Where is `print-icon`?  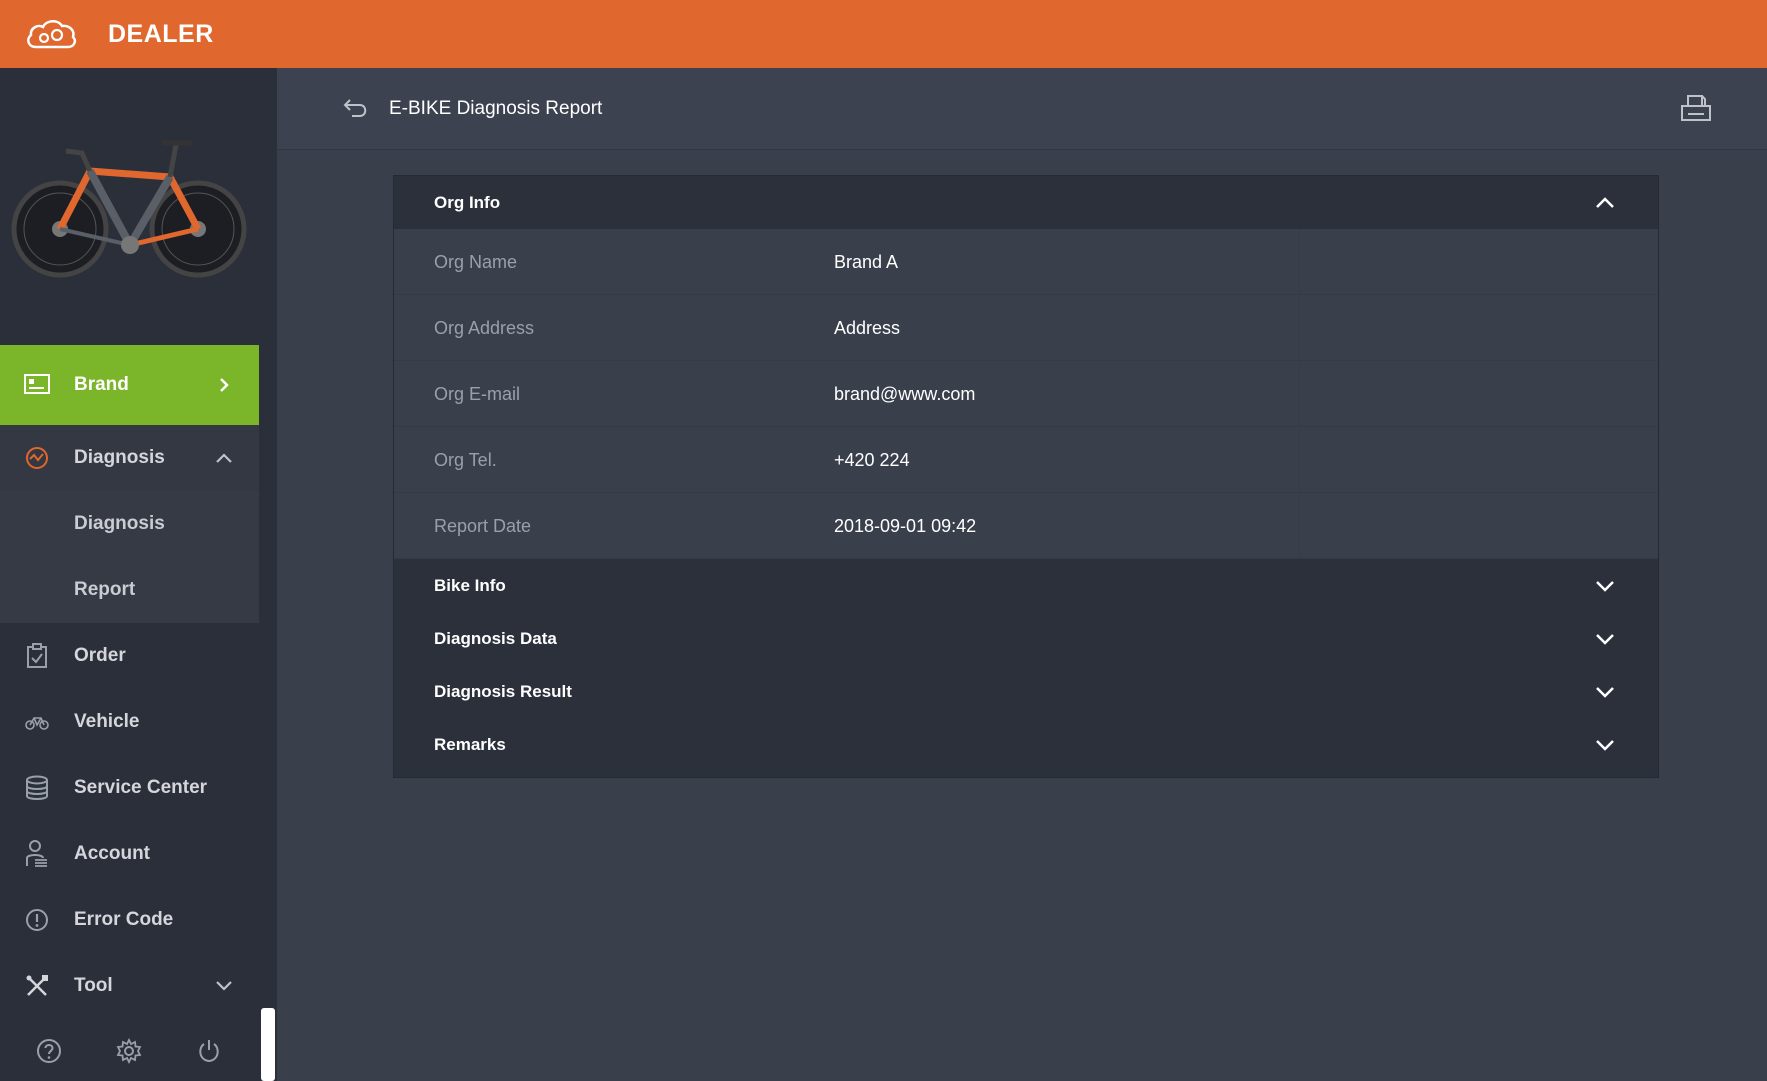 print-icon is located at coordinates (1696, 109).